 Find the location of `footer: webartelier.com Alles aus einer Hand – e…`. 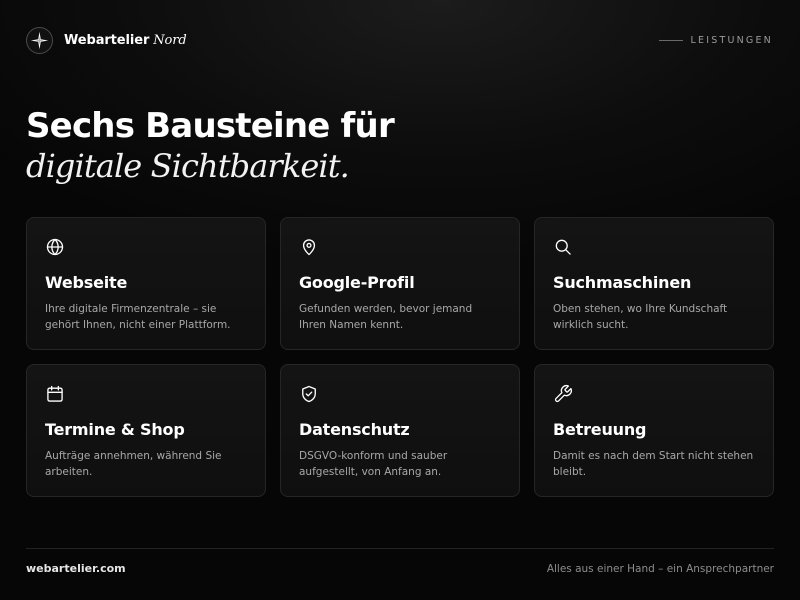

footer: webartelier.com Alles aus einer Hand – e… is located at coordinates (400, 568).